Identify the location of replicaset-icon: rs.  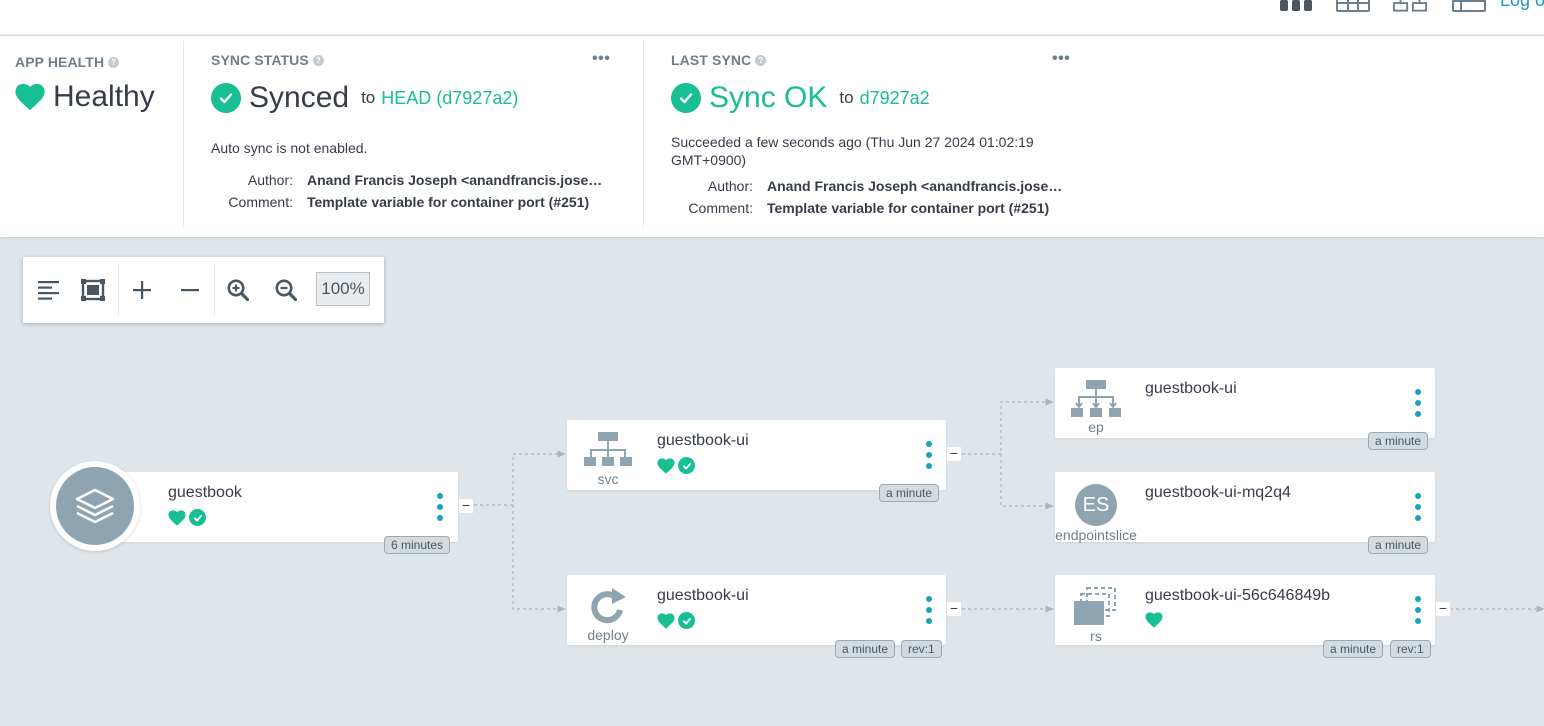
(1096, 615).